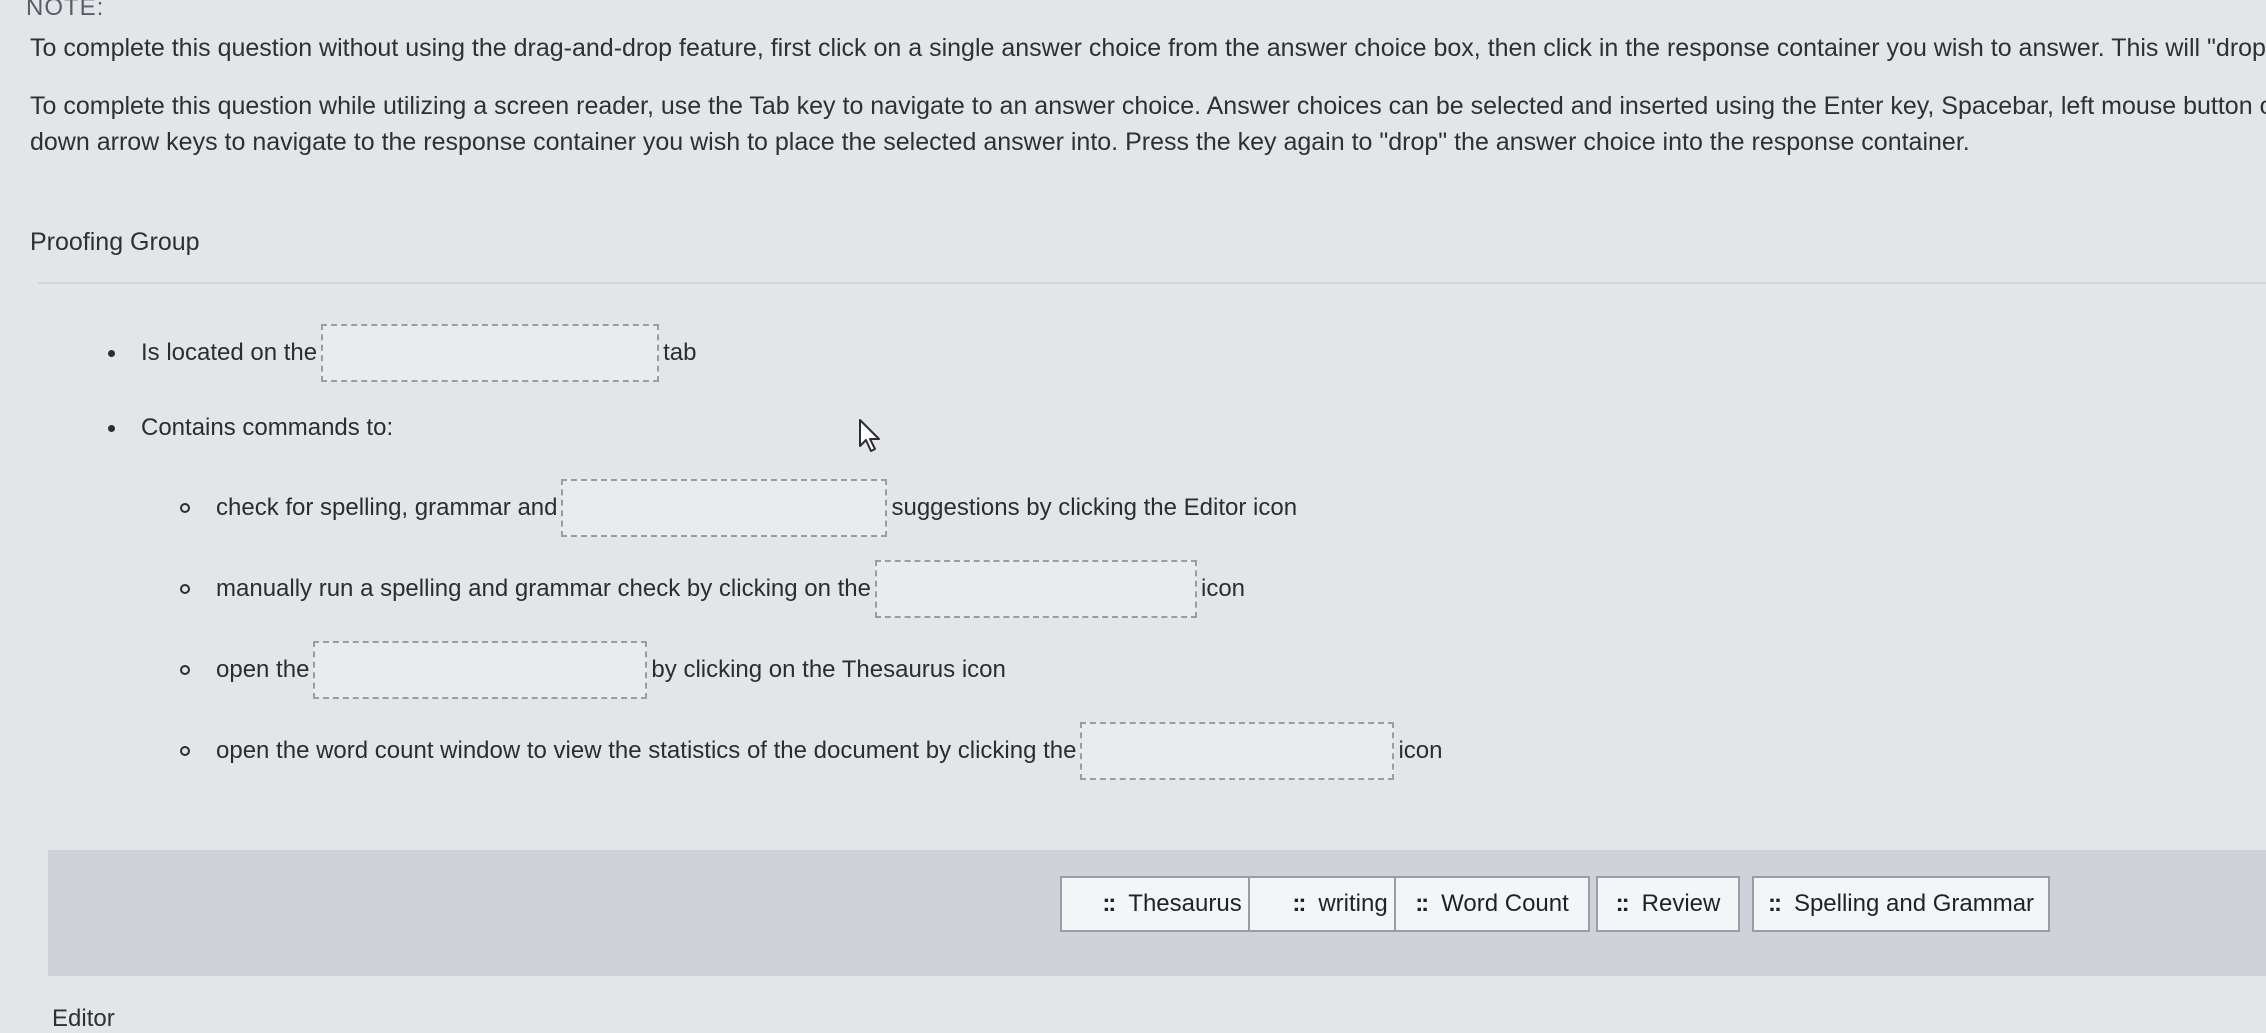 Image resolution: width=2266 pixels, height=1033 pixels. I want to click on response-container-suggestions, so click(724, 508).